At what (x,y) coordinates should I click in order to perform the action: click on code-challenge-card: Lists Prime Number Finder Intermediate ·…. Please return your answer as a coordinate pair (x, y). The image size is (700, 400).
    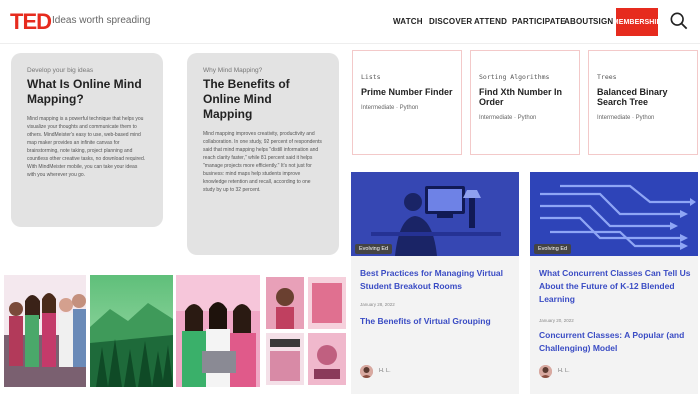
    Looking at the image, I should click on (407, 102).